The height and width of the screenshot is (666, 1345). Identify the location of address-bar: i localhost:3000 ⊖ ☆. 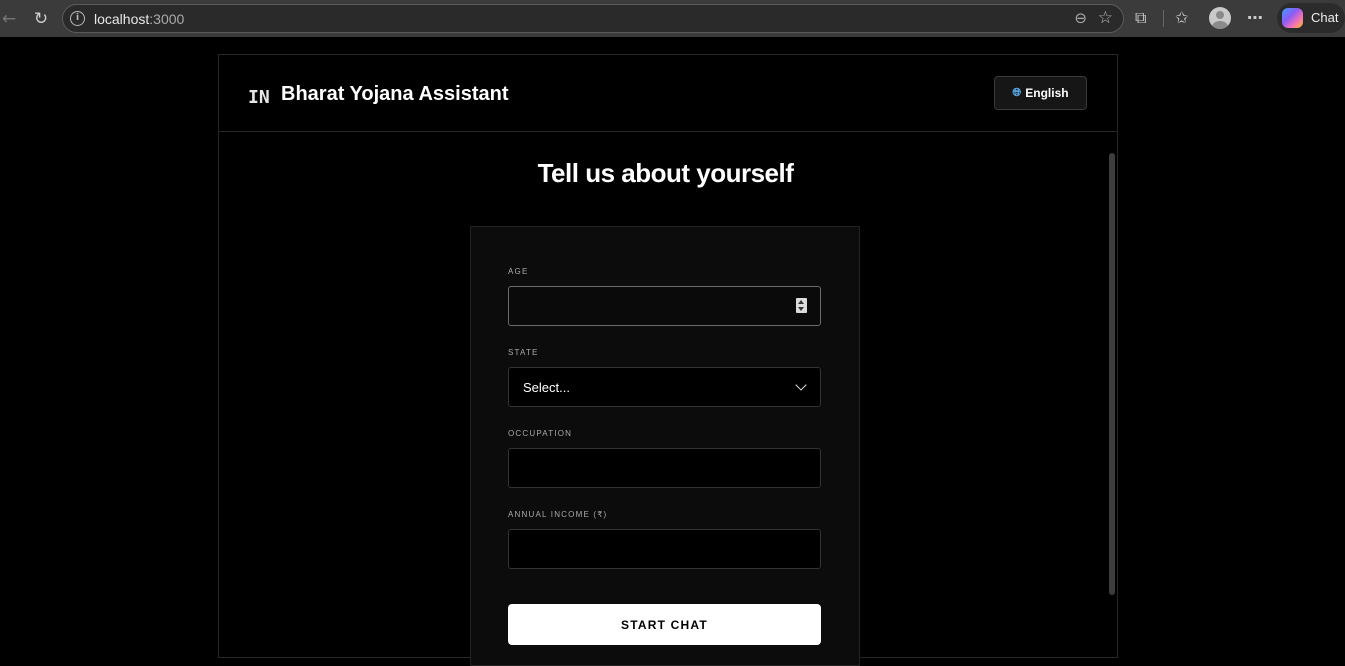
(593, 18).